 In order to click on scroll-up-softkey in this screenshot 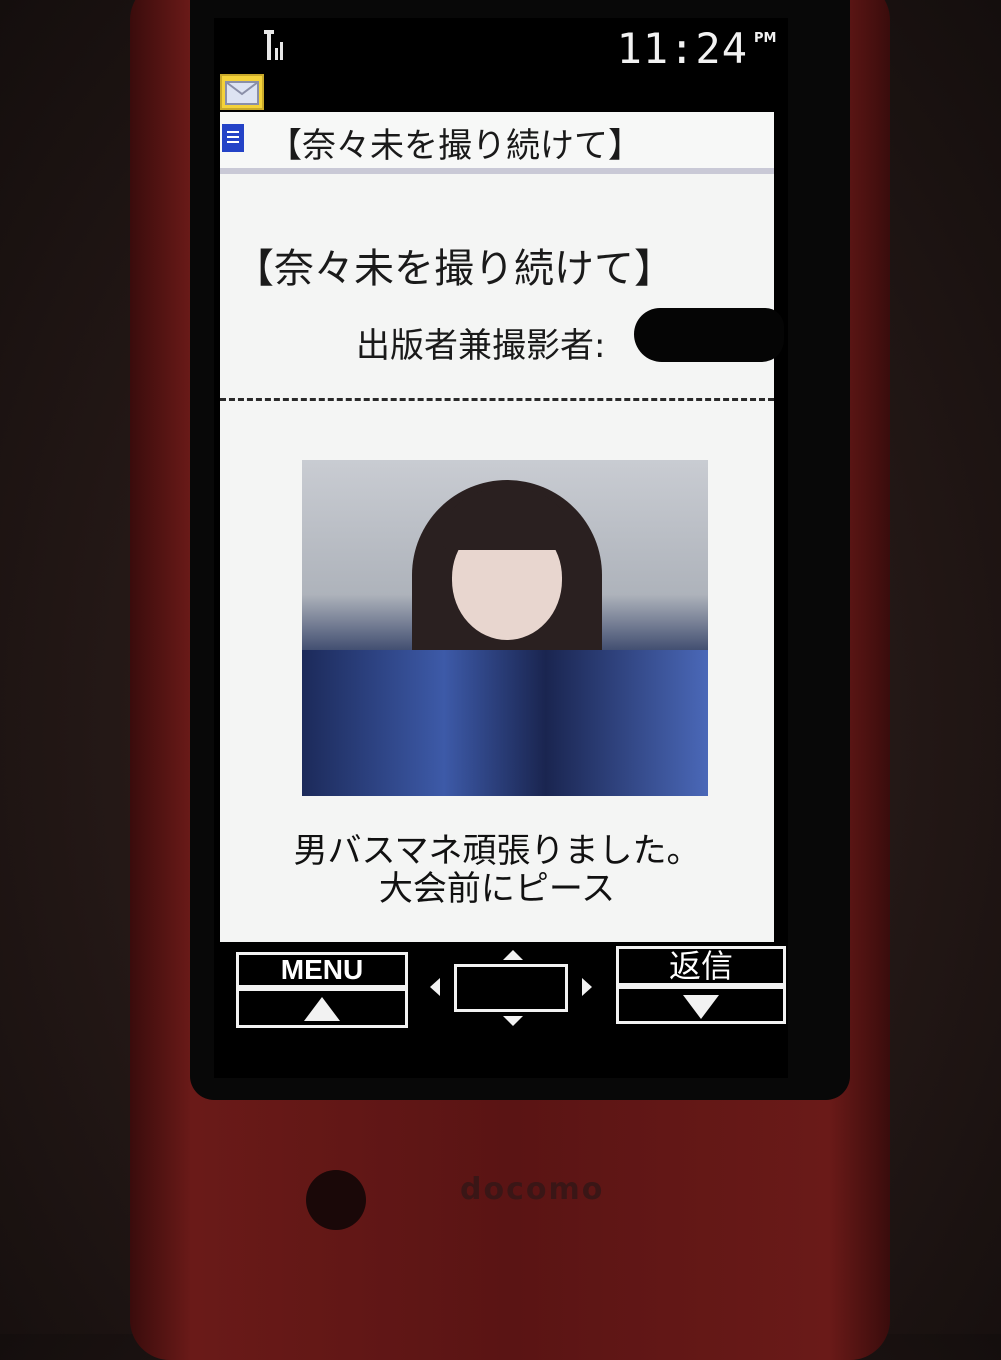, I will do `click(322, 1008)`.